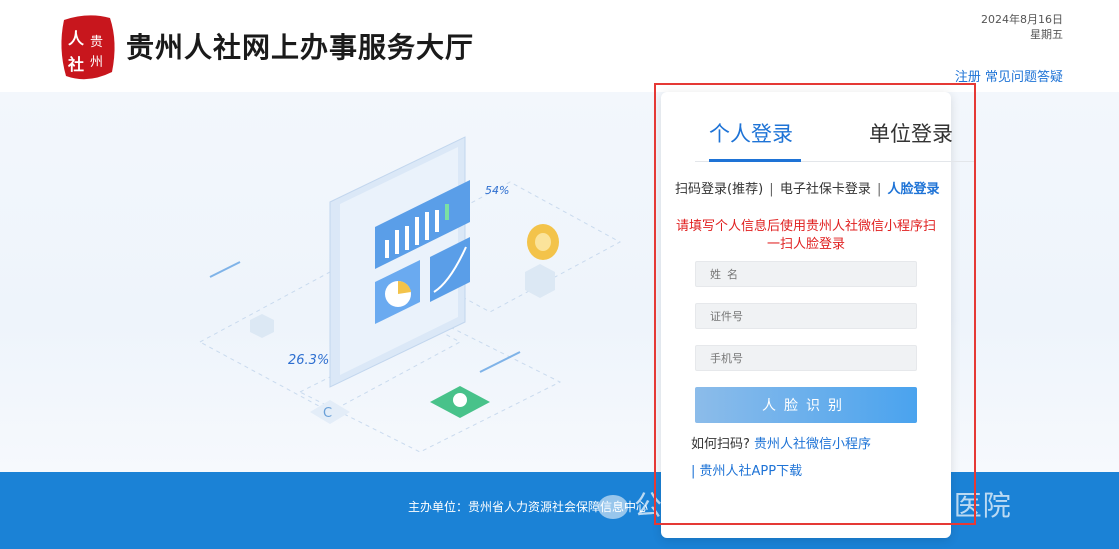  Describe the element at coordinates (911, 133) in the screenshot. I see `tab-unit-login: 单位登录` at that location.